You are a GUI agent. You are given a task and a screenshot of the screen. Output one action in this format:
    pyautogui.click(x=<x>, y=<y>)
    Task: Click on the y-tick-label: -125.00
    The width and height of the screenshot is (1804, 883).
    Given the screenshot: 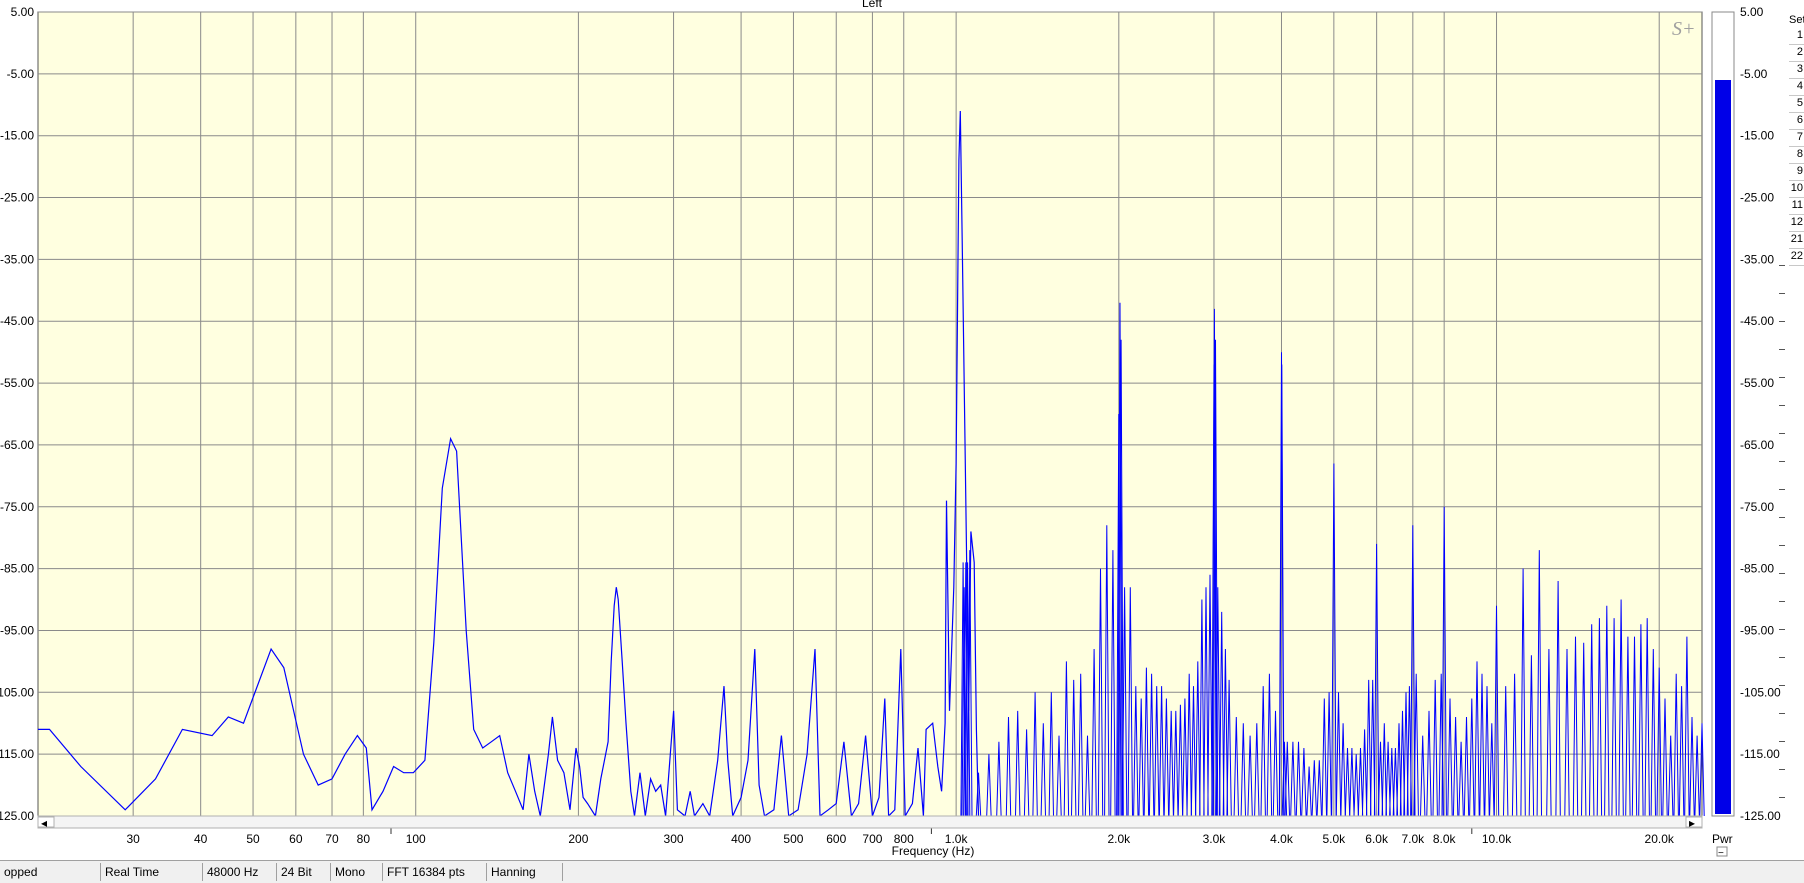 What is the action you would take?
    pyautogui.click(x=17, y=816)
    